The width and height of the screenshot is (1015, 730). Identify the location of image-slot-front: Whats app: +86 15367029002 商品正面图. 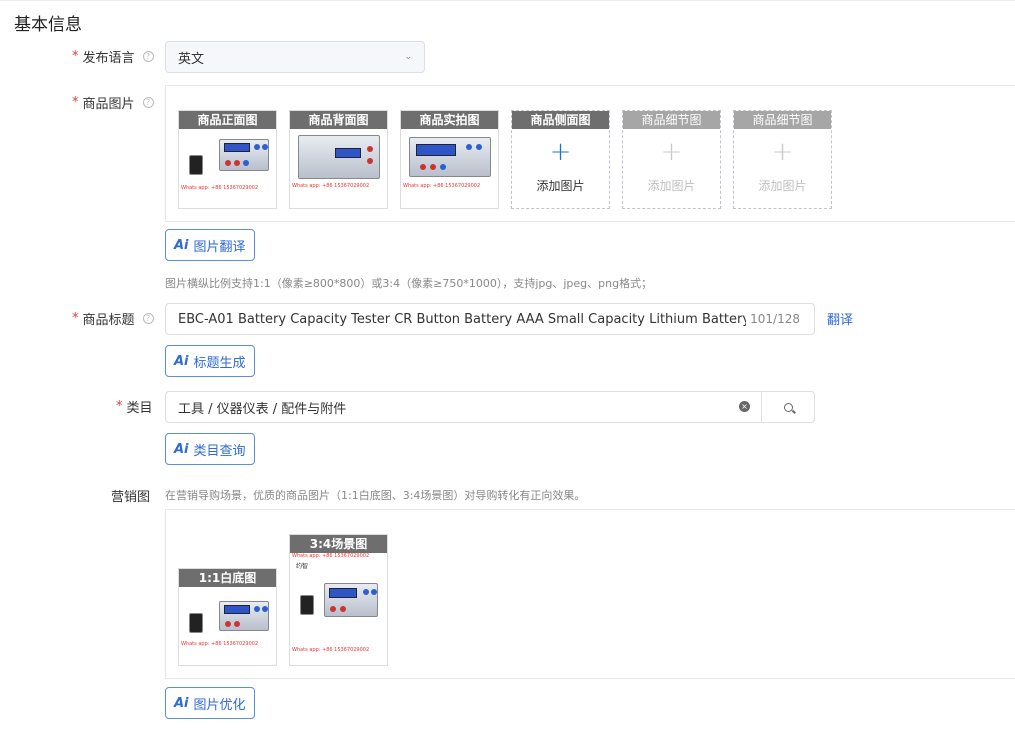
(227, 159).